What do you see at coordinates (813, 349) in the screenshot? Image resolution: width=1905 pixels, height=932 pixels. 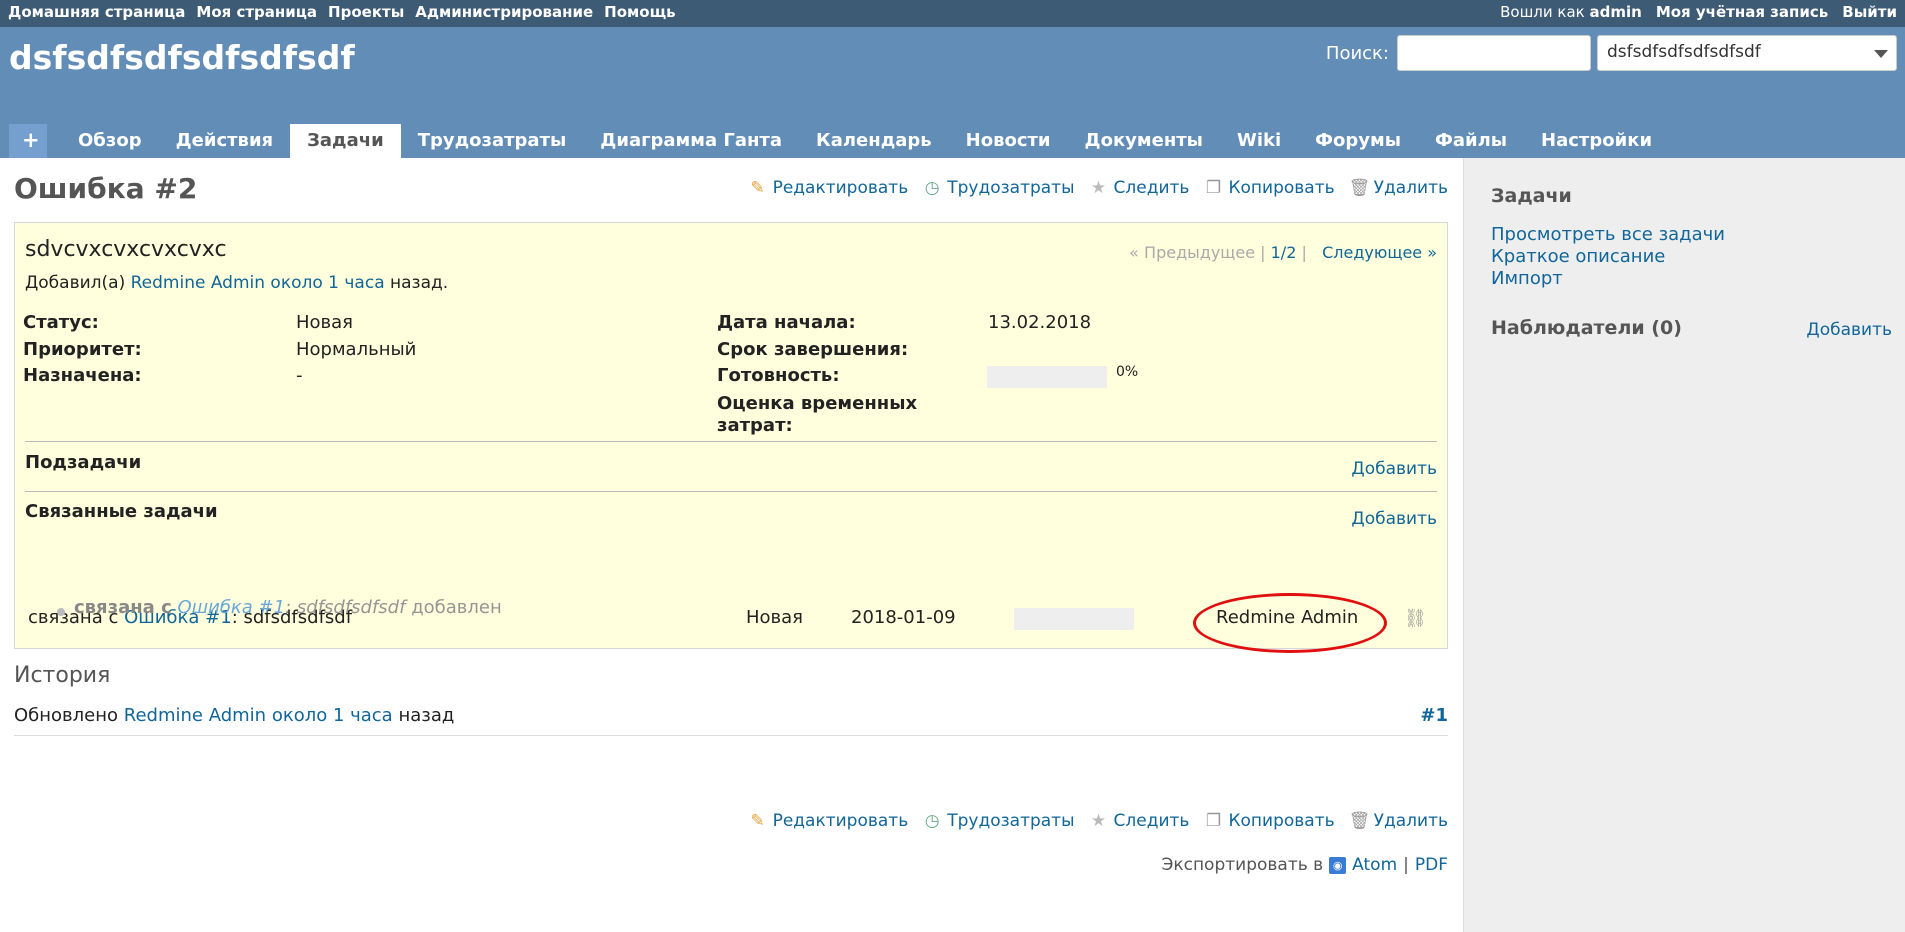 I see `due-date-label: Срок завершения:` at bounding box center [813, 349].